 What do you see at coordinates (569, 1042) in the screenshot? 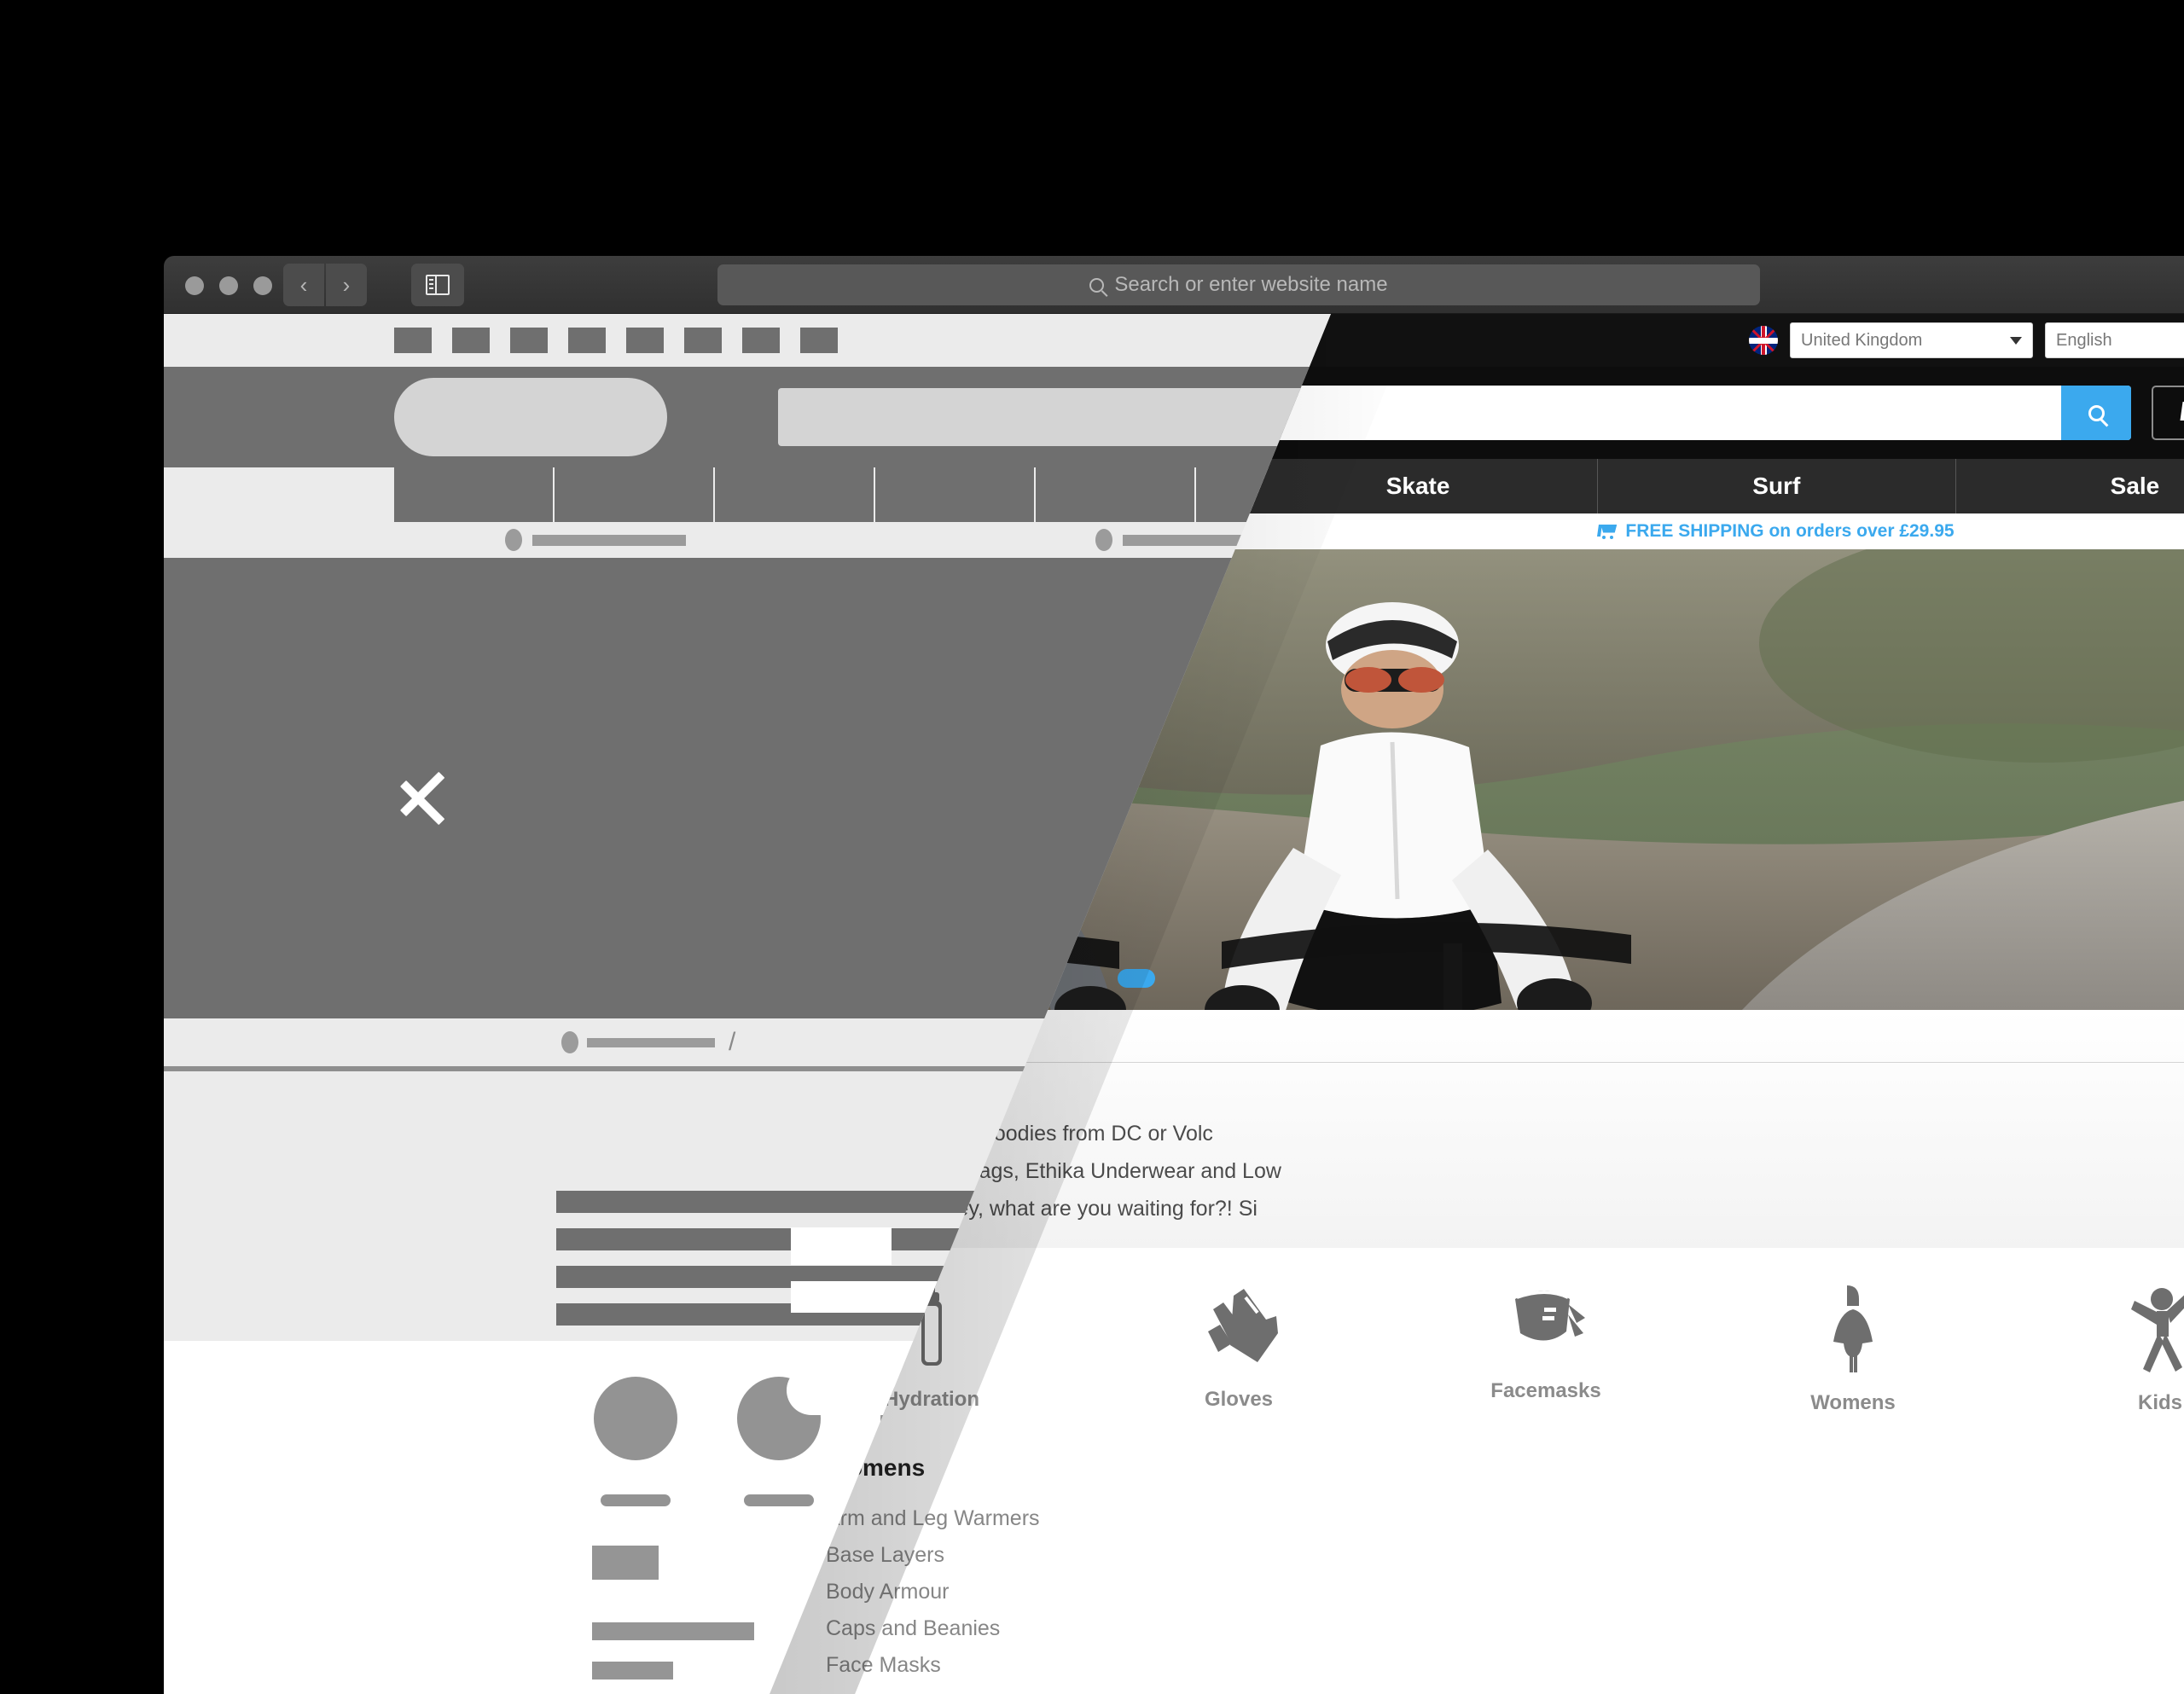
I see `wireframe-slider-dot` at bounding box center [569, 1042].